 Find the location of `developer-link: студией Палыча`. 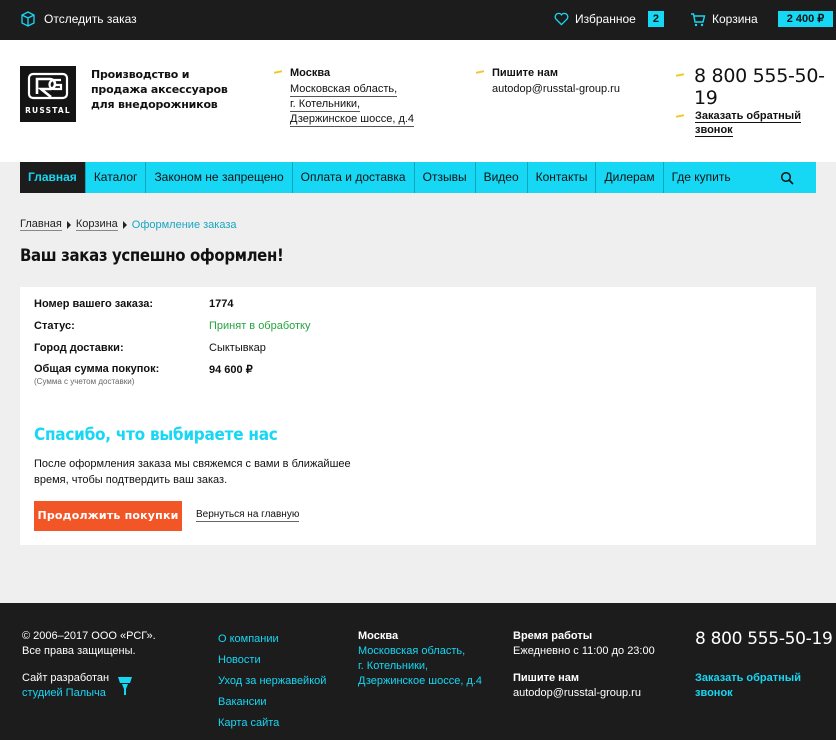

developer-link: студией Палыча is located at coordinates (64, 693).